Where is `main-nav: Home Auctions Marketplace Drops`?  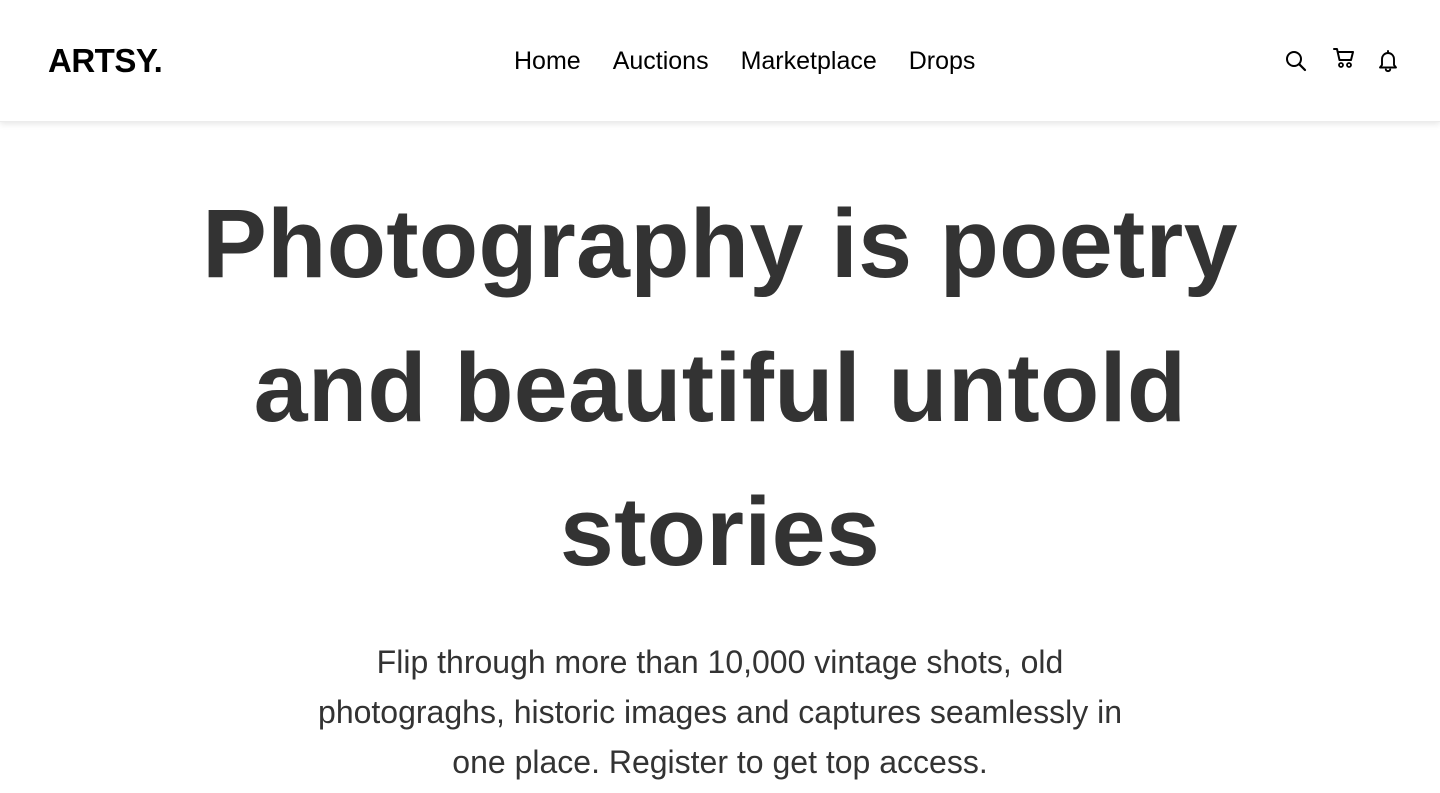
main-nav: Home Auctions Marketplace Drops is located at coordinates (744, 61).